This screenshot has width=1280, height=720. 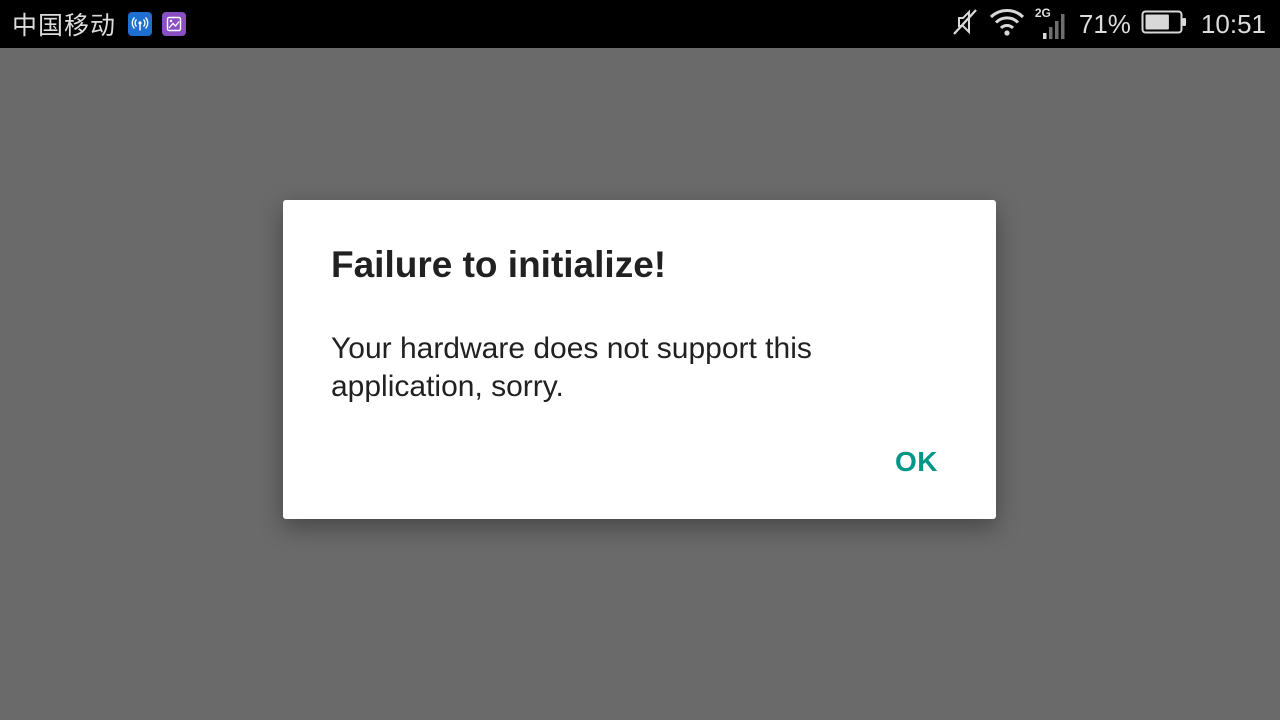 What do you see at coordinates (64, 25) in the screenshot?
I see `carrier-name: 中国移动` at bounding box center [64, 25].